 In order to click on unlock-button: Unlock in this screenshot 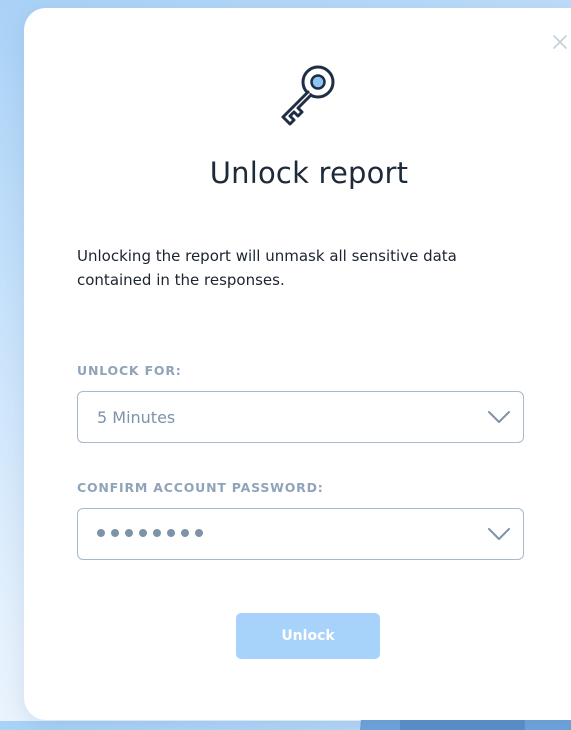, I will do `click(308, 636)`.